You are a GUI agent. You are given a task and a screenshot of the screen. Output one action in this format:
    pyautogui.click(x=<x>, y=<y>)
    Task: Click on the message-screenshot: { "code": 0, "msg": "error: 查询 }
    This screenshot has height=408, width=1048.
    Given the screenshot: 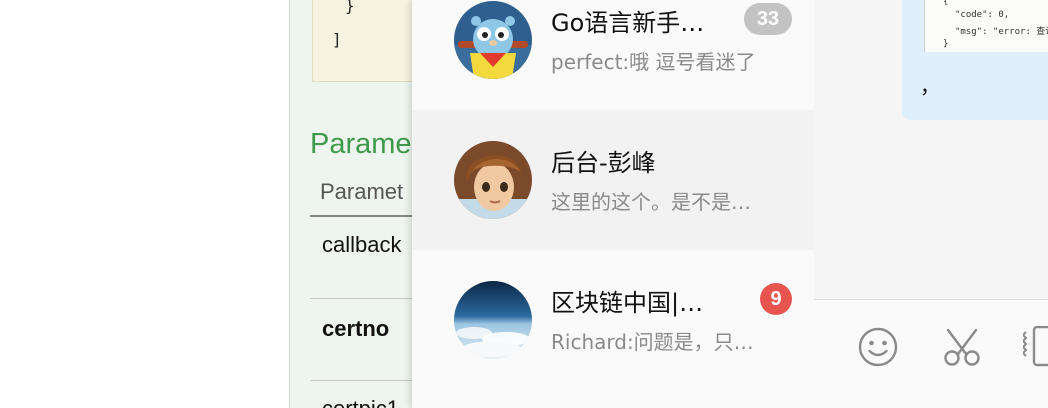 What is the action you would take?
    pyautogui.click(x=986, y=26)
    